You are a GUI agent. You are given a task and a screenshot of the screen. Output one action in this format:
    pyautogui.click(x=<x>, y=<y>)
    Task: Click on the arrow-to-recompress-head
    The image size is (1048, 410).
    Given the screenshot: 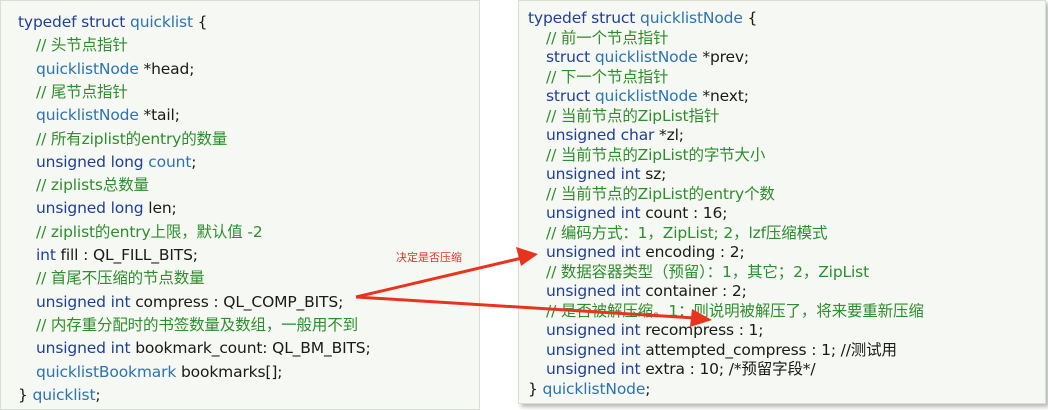 What is the action you would take?
    pyautogui.click(x=701, y=318)
    